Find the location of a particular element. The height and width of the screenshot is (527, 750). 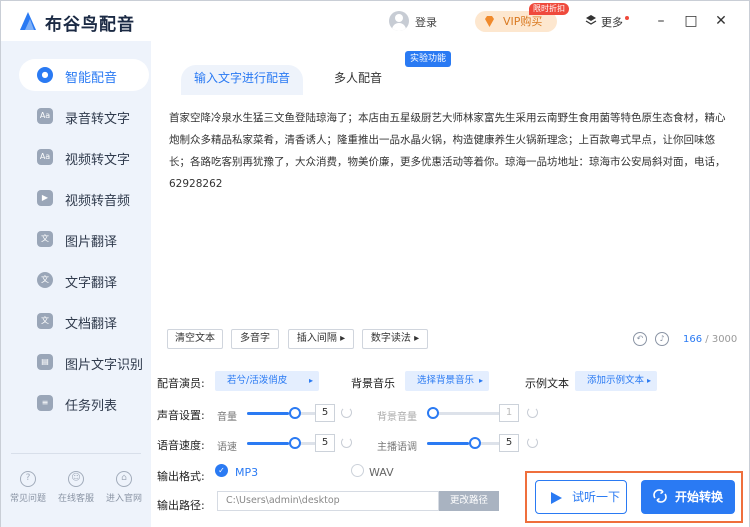

sidebar-item-label: 图片文字识别 is located at coordinates (104, 365).